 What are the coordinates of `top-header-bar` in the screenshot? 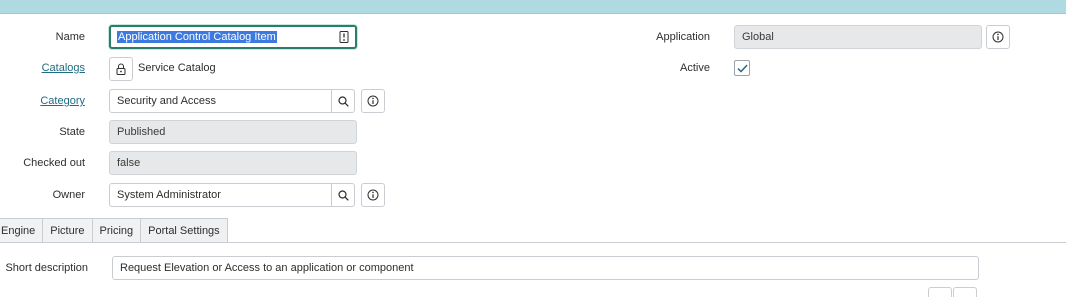 It's located at (533, 7).